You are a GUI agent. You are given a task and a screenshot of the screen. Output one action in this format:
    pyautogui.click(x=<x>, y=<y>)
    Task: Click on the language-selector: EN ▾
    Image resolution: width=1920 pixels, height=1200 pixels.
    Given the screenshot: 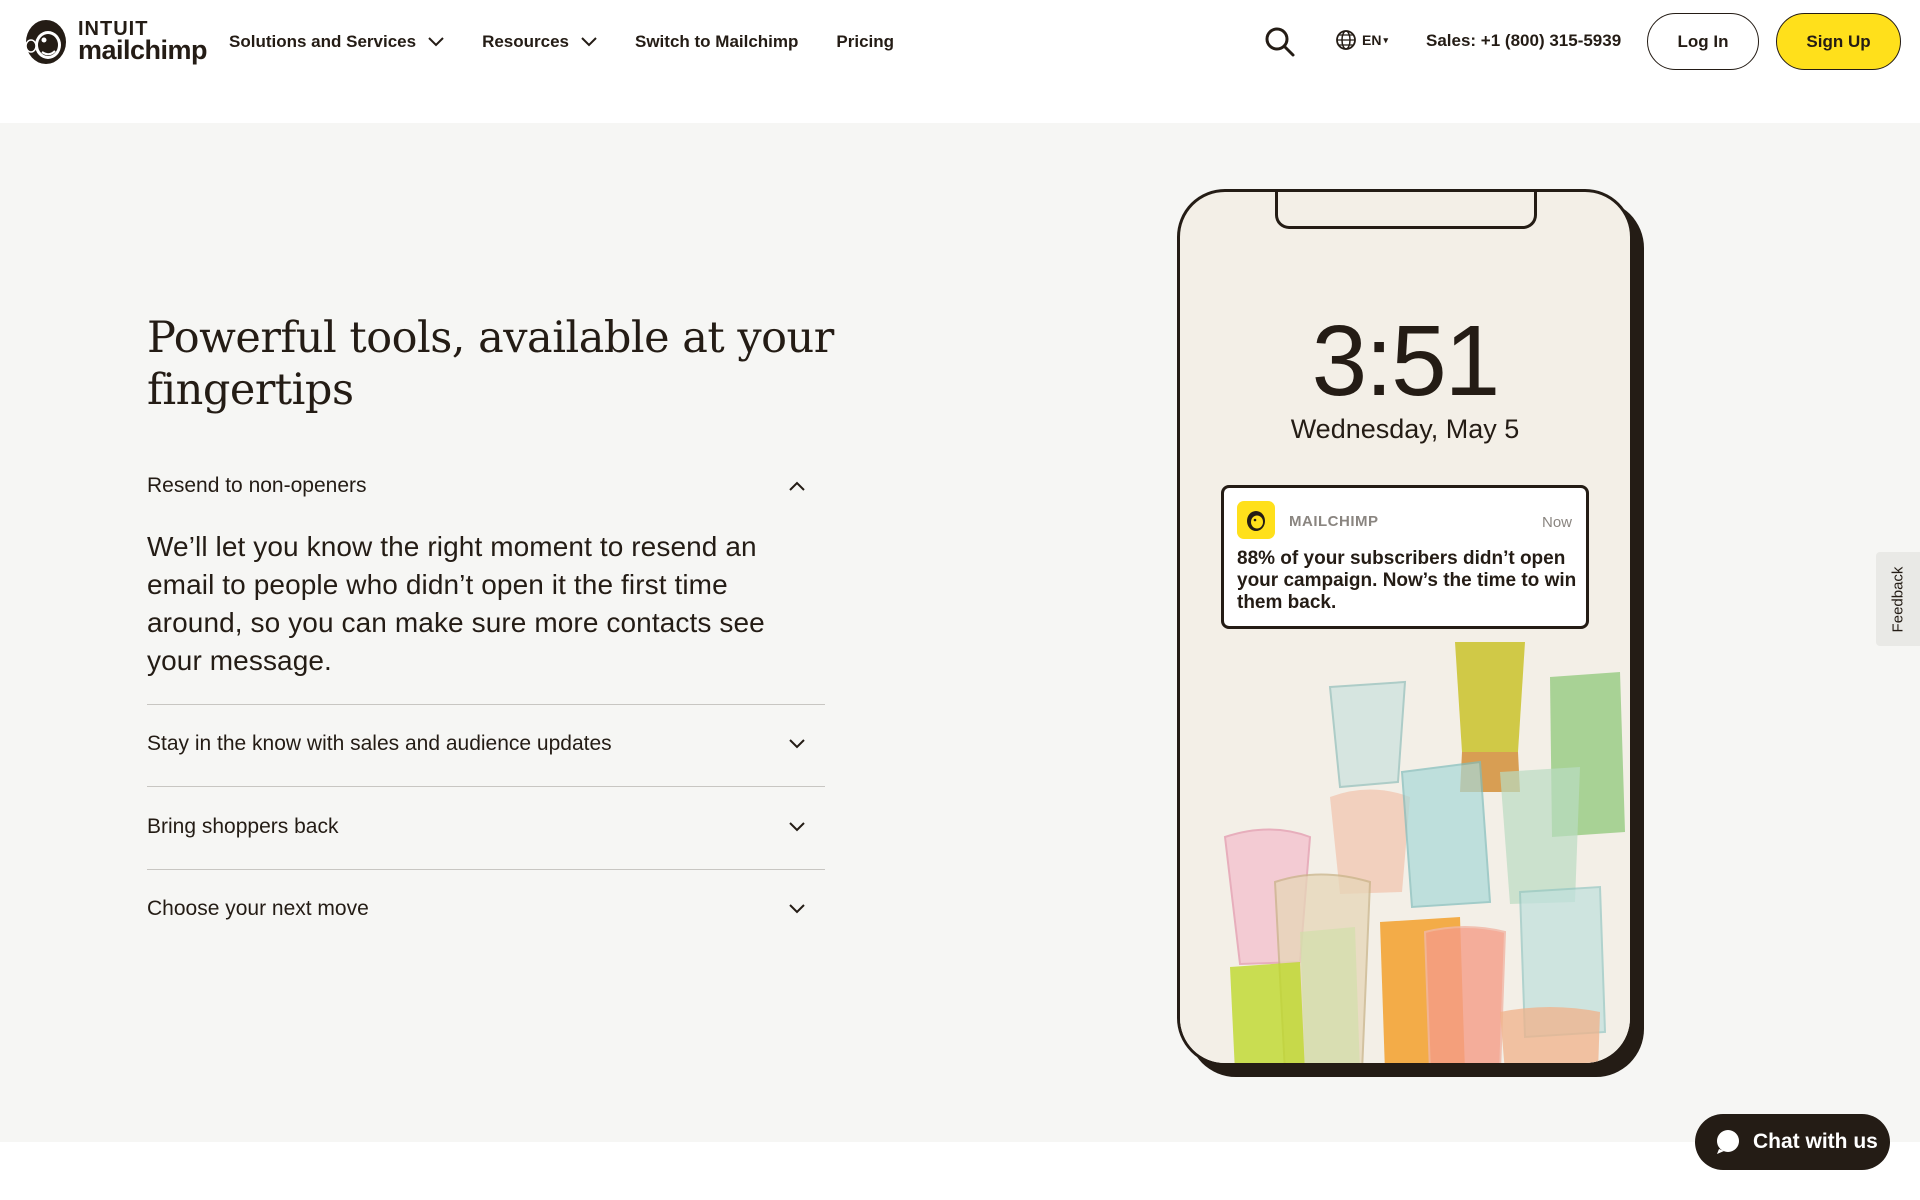 What is the action you would take?
    pyautogui.click(x=1361, y=40)
    